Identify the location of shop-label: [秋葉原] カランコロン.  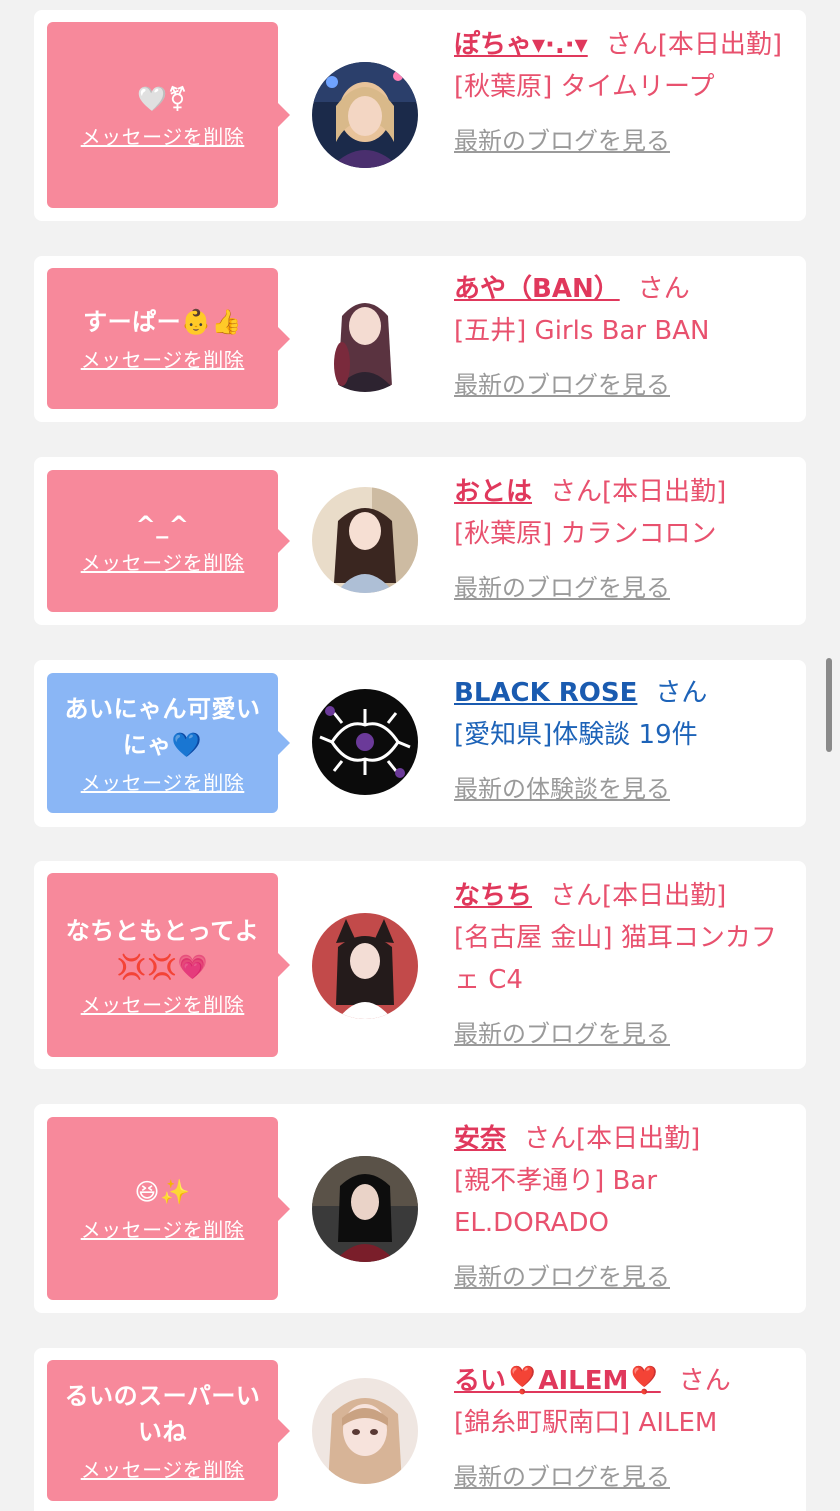
(585, 534).